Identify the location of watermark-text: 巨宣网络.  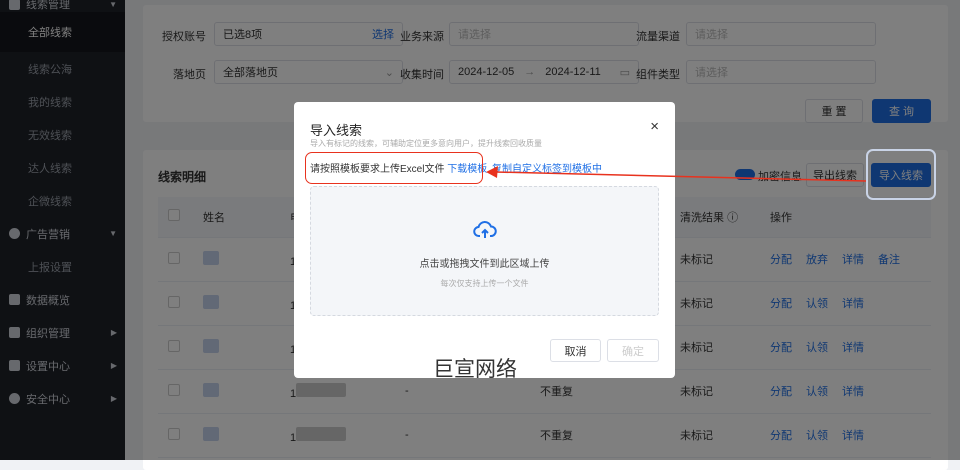
(475, 369).